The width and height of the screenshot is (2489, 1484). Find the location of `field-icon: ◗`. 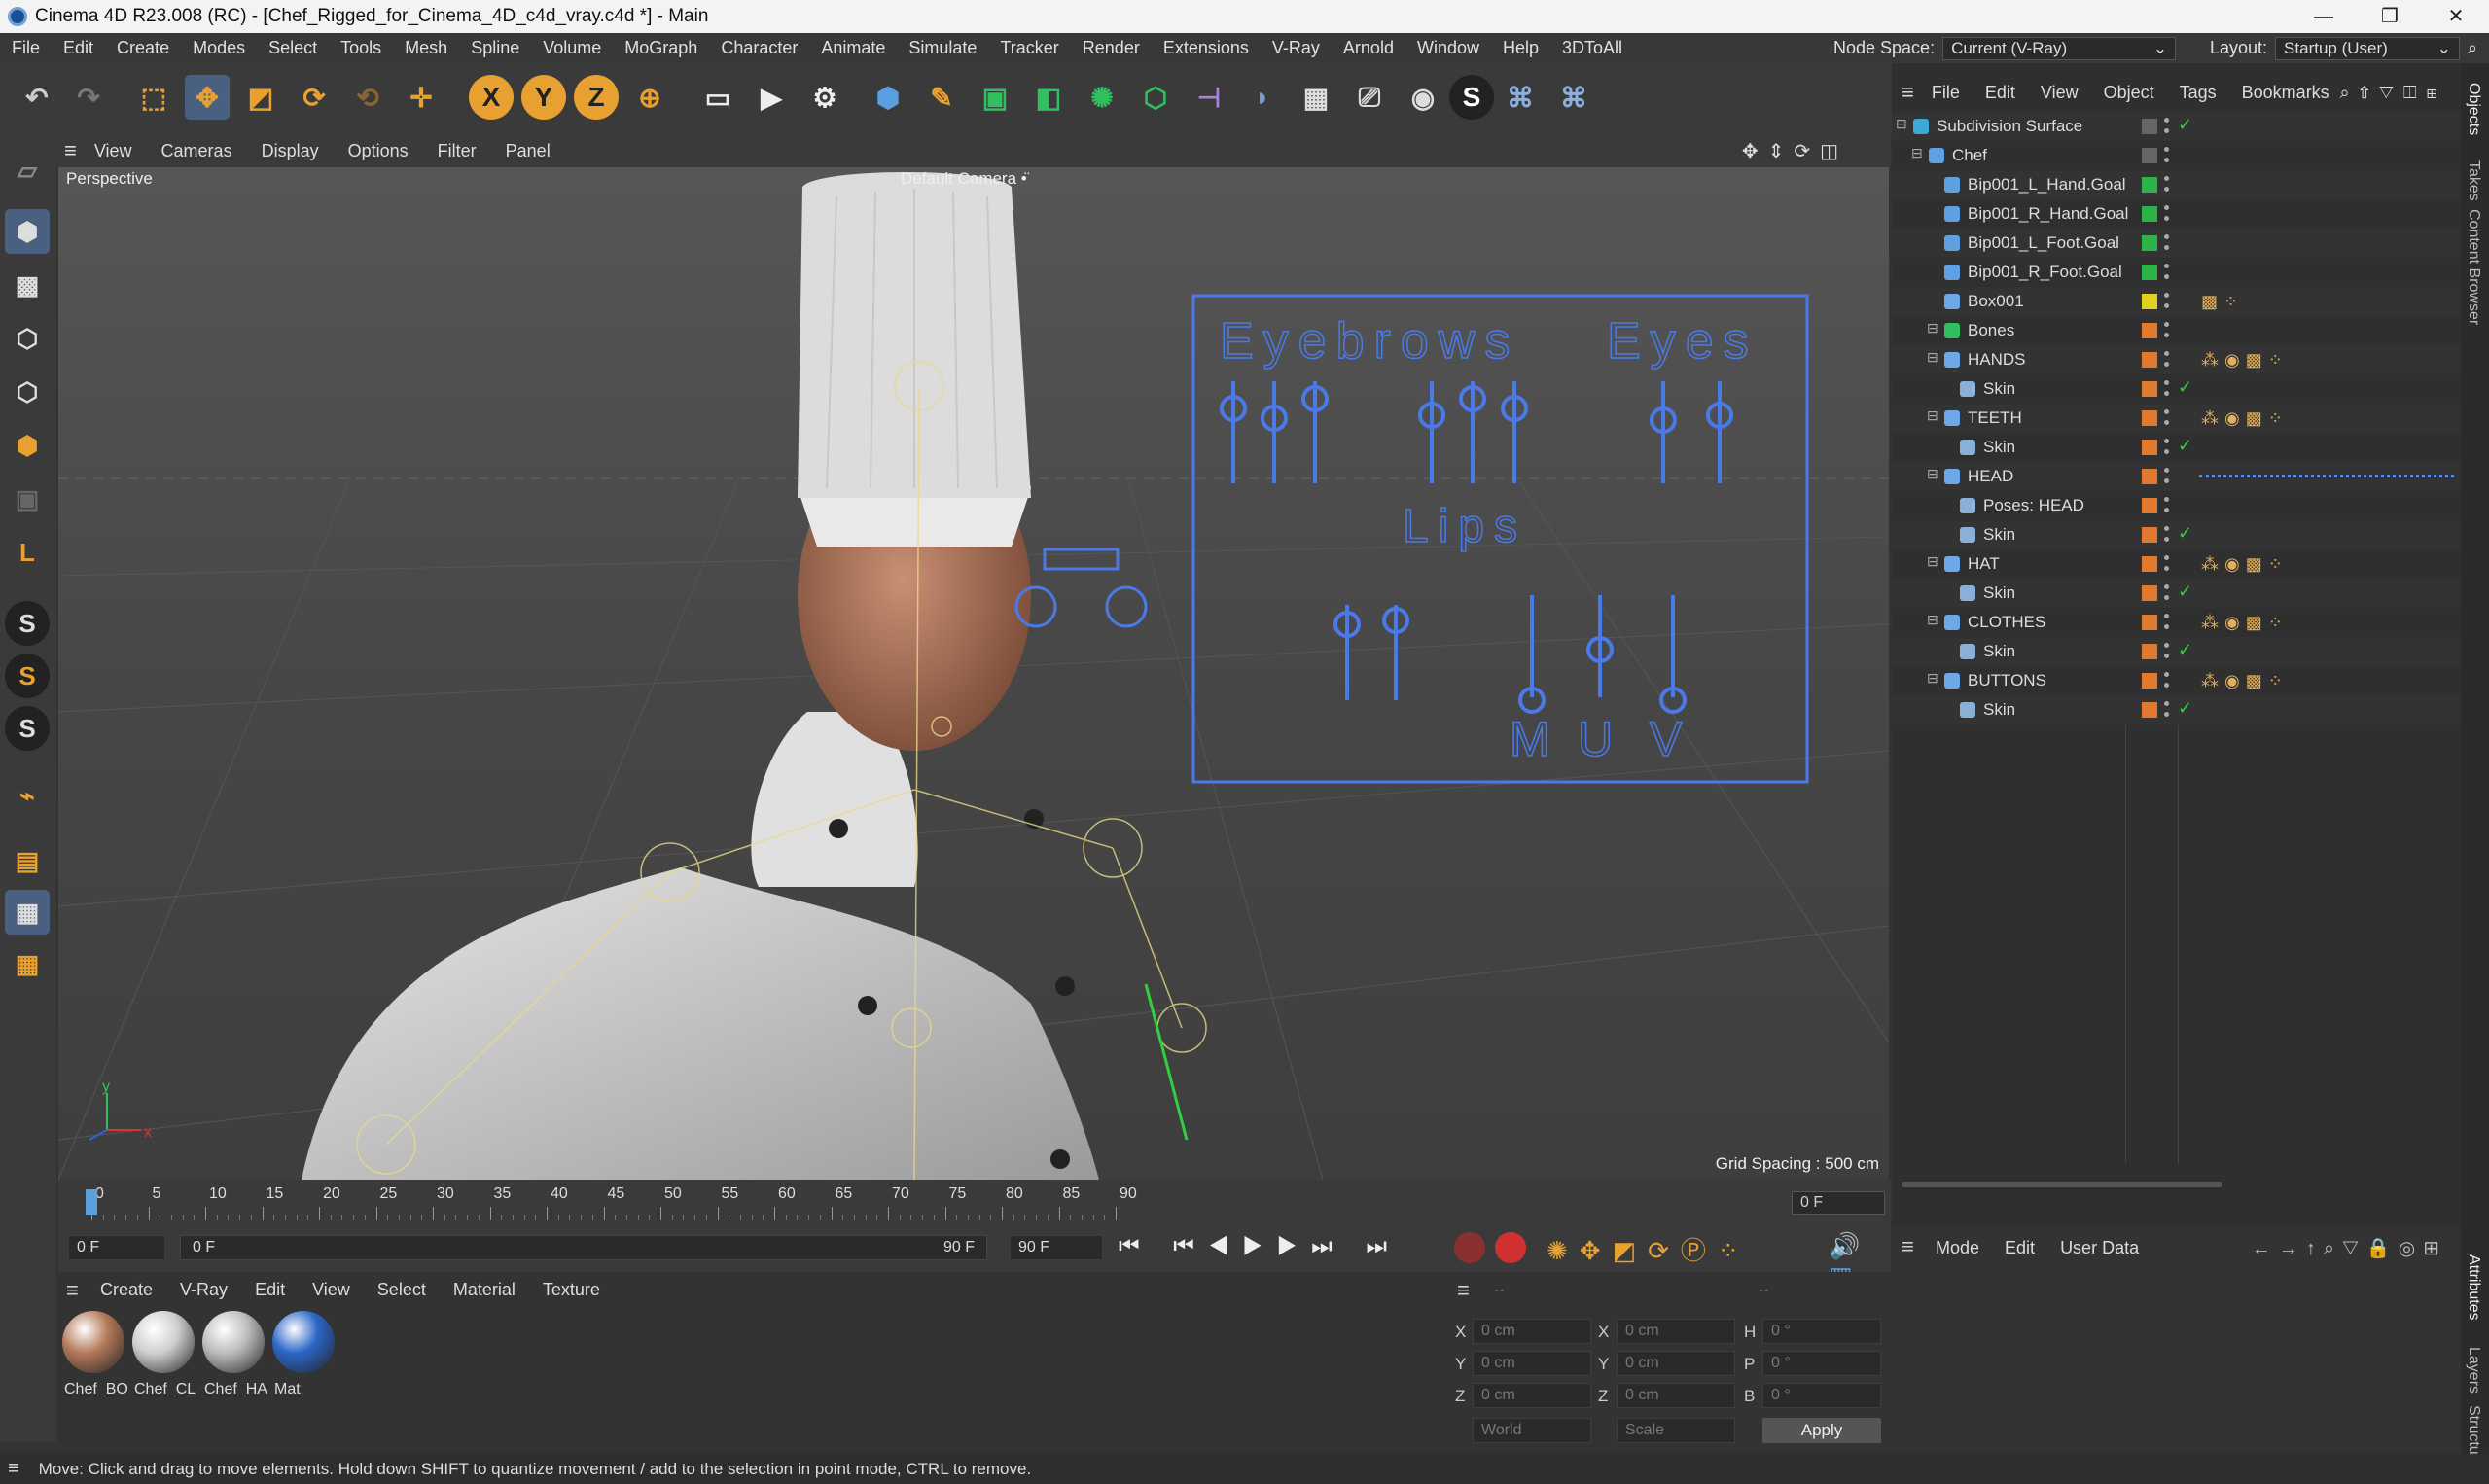

field-icon: ◗ is located at coordinates (1262, 98).